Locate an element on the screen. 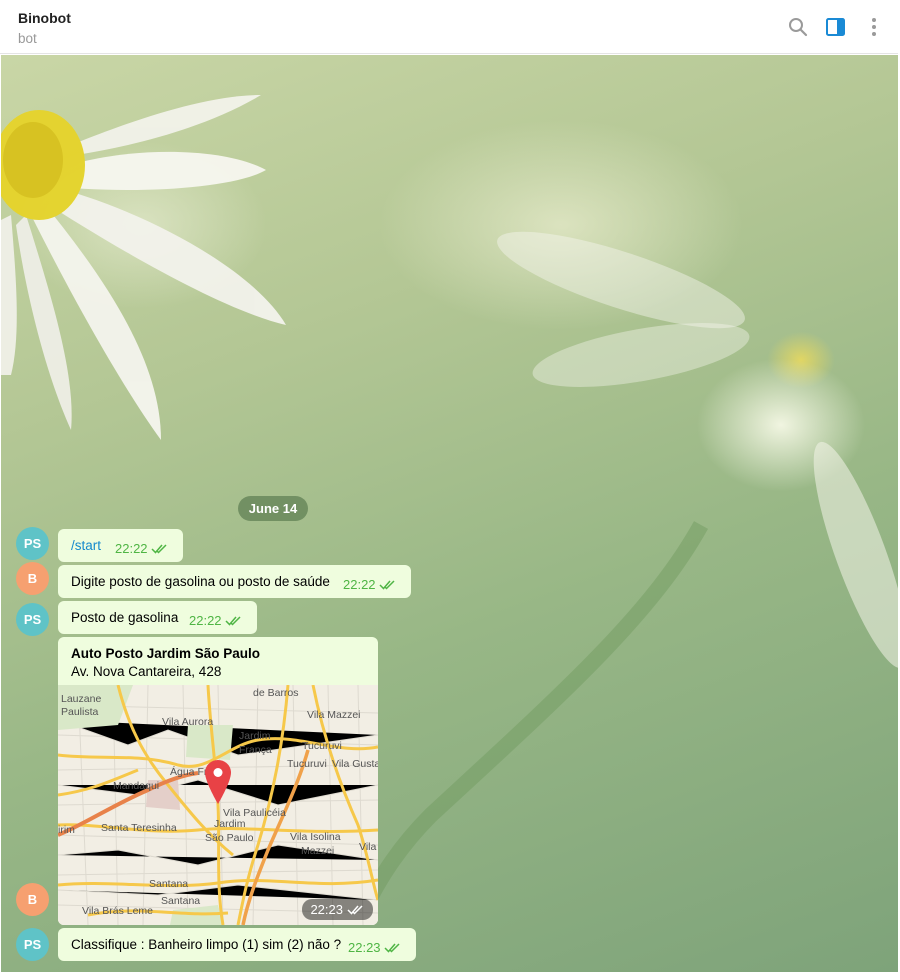 This screenshot has height=980, width=900. map-label: Vila Aurora is located at coordinates (188, 722).